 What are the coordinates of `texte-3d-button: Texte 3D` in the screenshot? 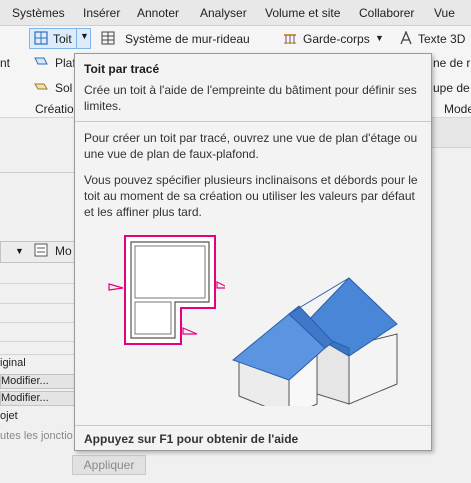 It's located at (441, 39).